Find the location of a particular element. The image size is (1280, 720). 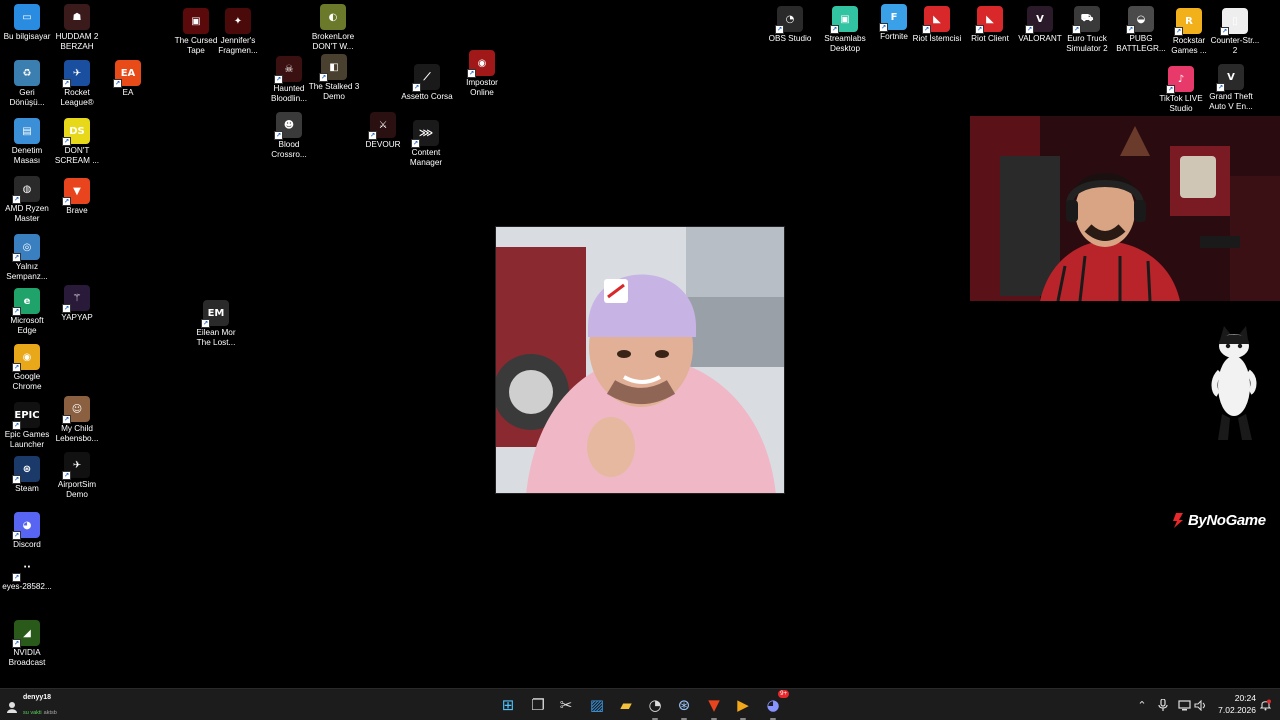

desktop-icon-yapyap: ⚚ ↗ YAPYAP is located at coordinates (77, 304).